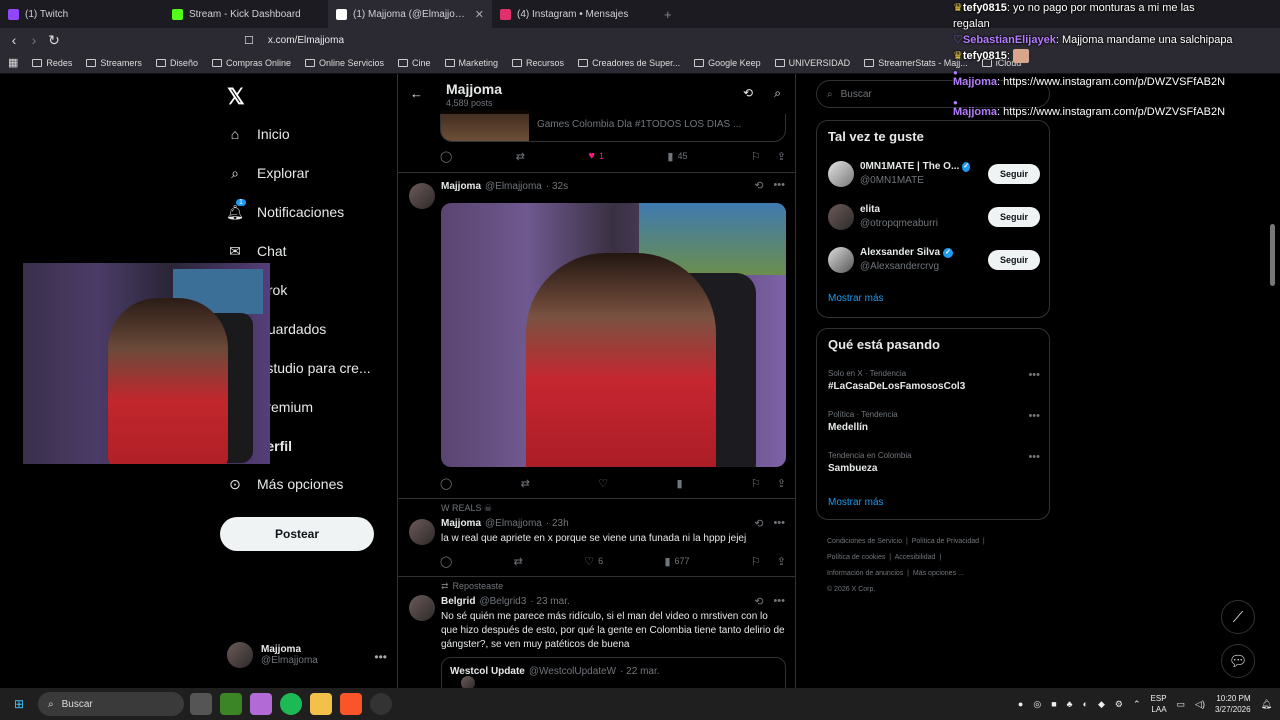 Image resolution: width=1280 pixels, height=720 pixels. Describe the element at coordinates (176, 63) in the screenshot. I see `bookmark-item: Diseño` at that location.